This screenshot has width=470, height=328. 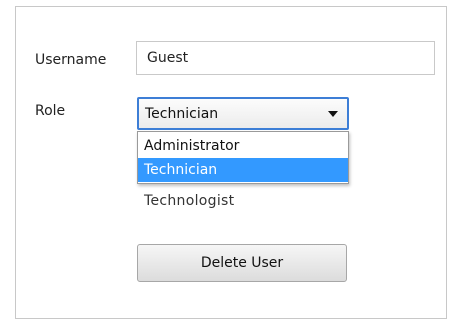 I want to click on role-option-technologist: Technologist, so click(x=189, y=201).